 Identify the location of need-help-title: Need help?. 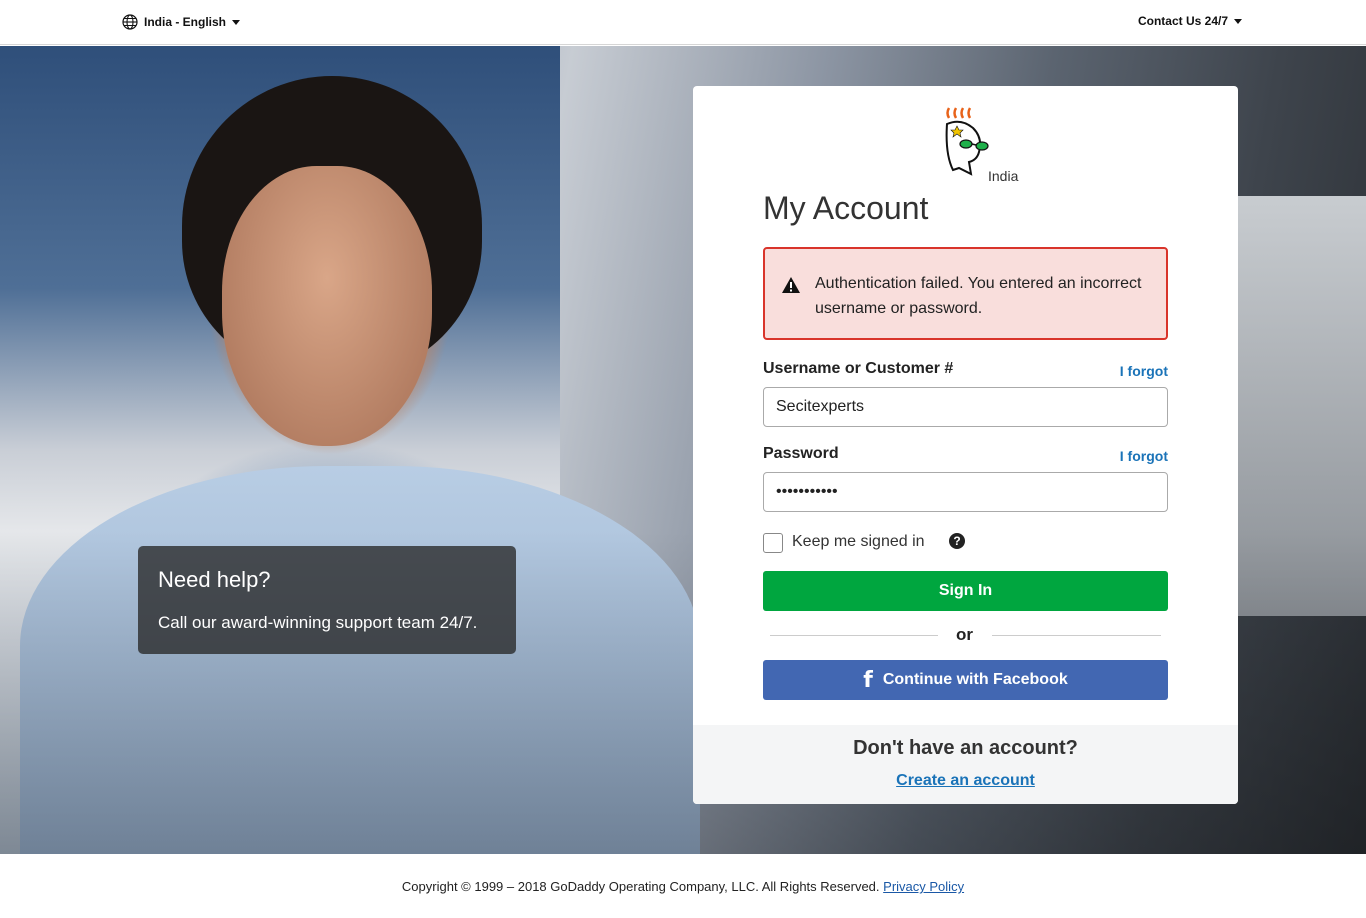
(214, 579).